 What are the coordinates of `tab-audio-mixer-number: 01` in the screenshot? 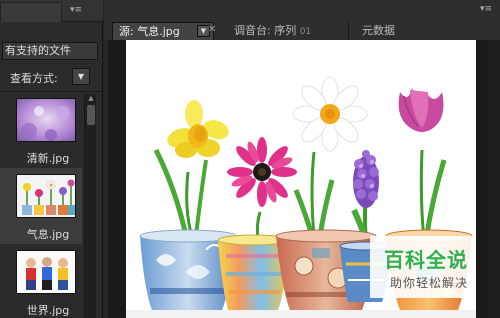 It's located at (305, 32).